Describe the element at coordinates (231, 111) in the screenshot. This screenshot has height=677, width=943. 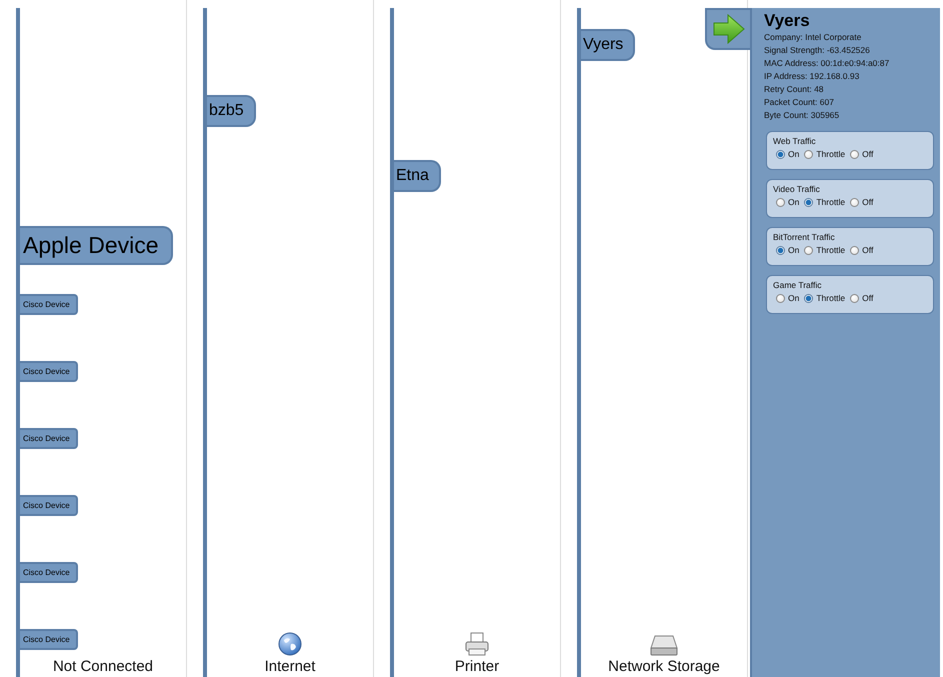
I see `device-tag: bzb5` at that location.